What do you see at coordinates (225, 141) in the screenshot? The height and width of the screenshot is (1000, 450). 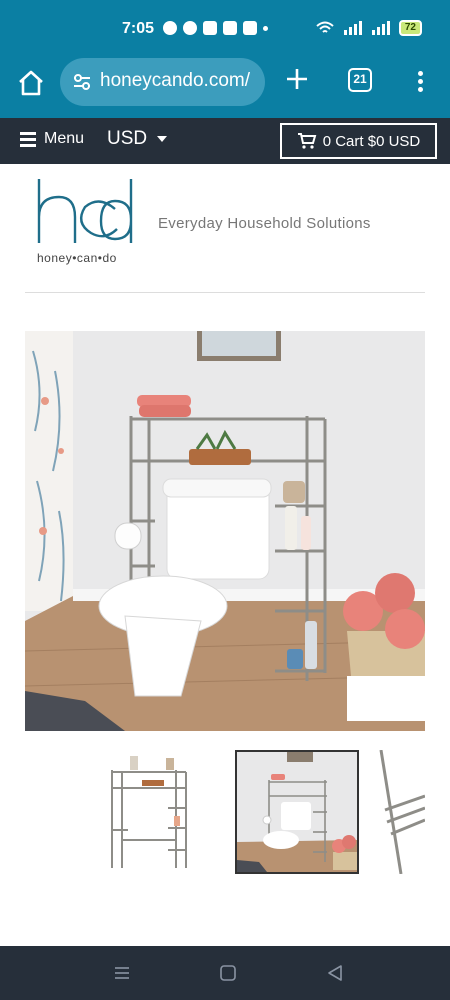 I see `site-nav: Menu USD 0 Cart $0 USD` at bounding box center [225, 141].